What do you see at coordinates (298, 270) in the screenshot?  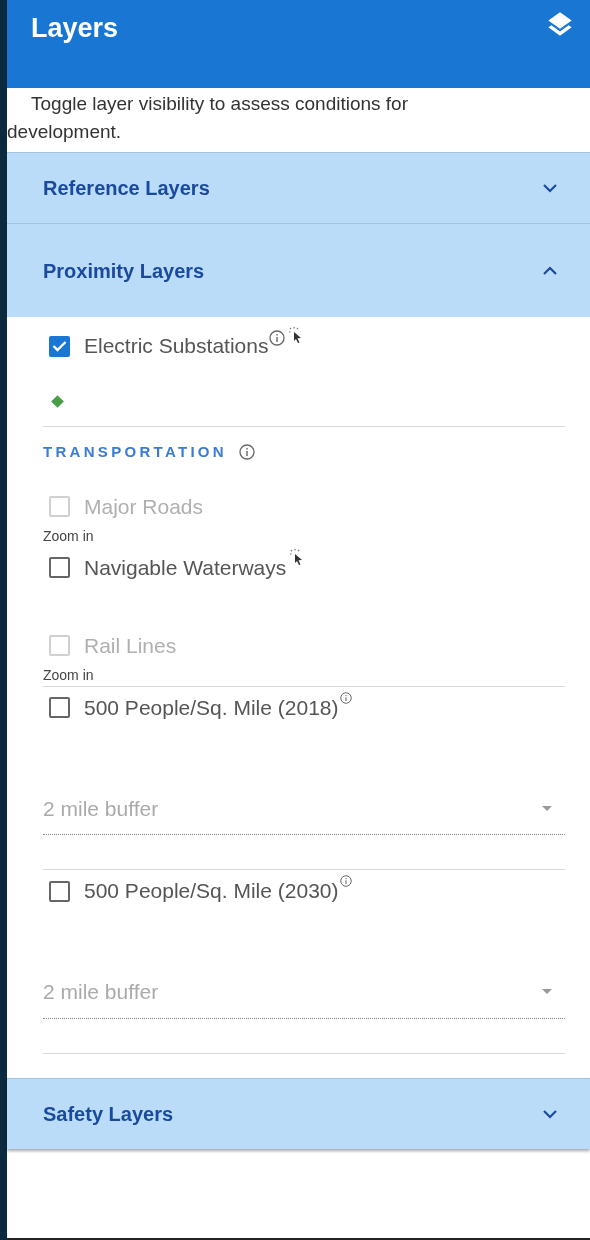 I see `section-header: Proximity Layers` at bounding box center [298, 270].